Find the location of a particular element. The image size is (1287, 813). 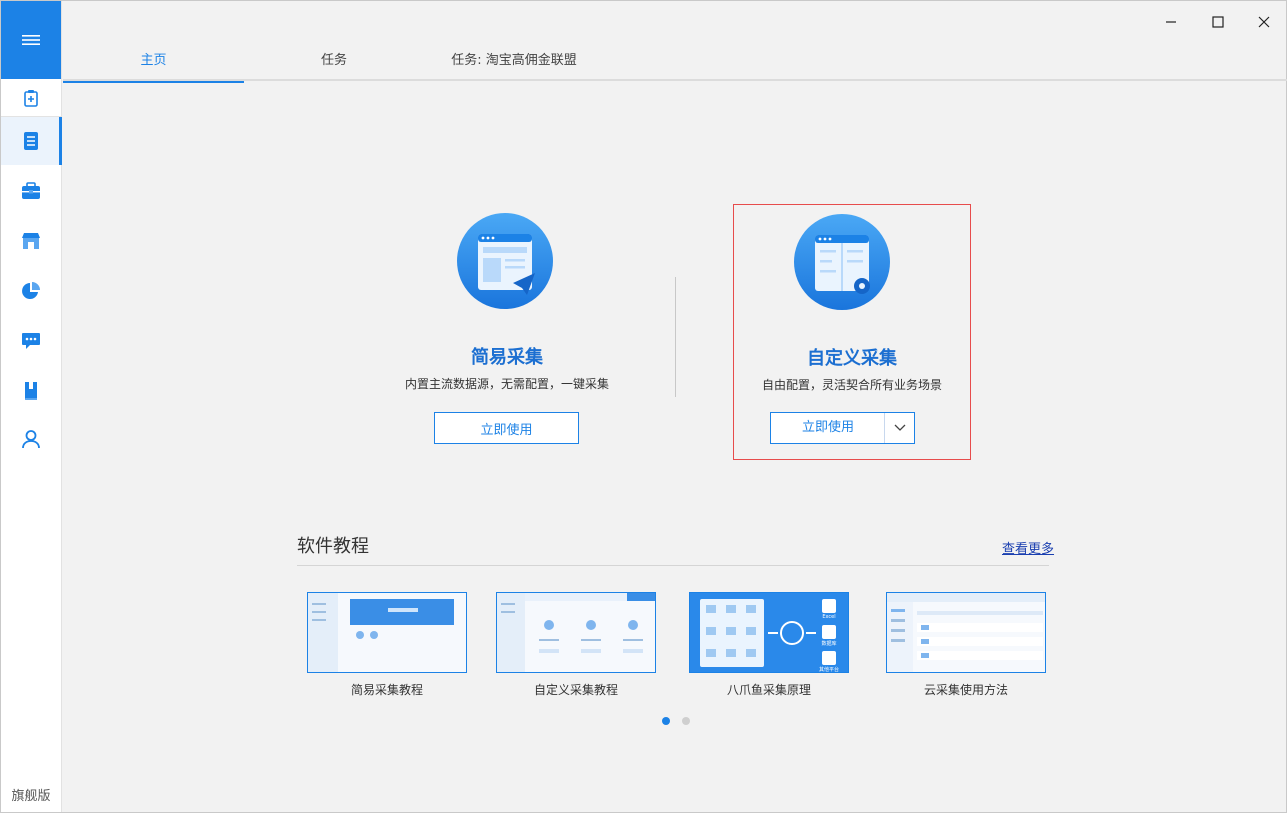

sidebar-item-messages is located at coordinates (31, 341).